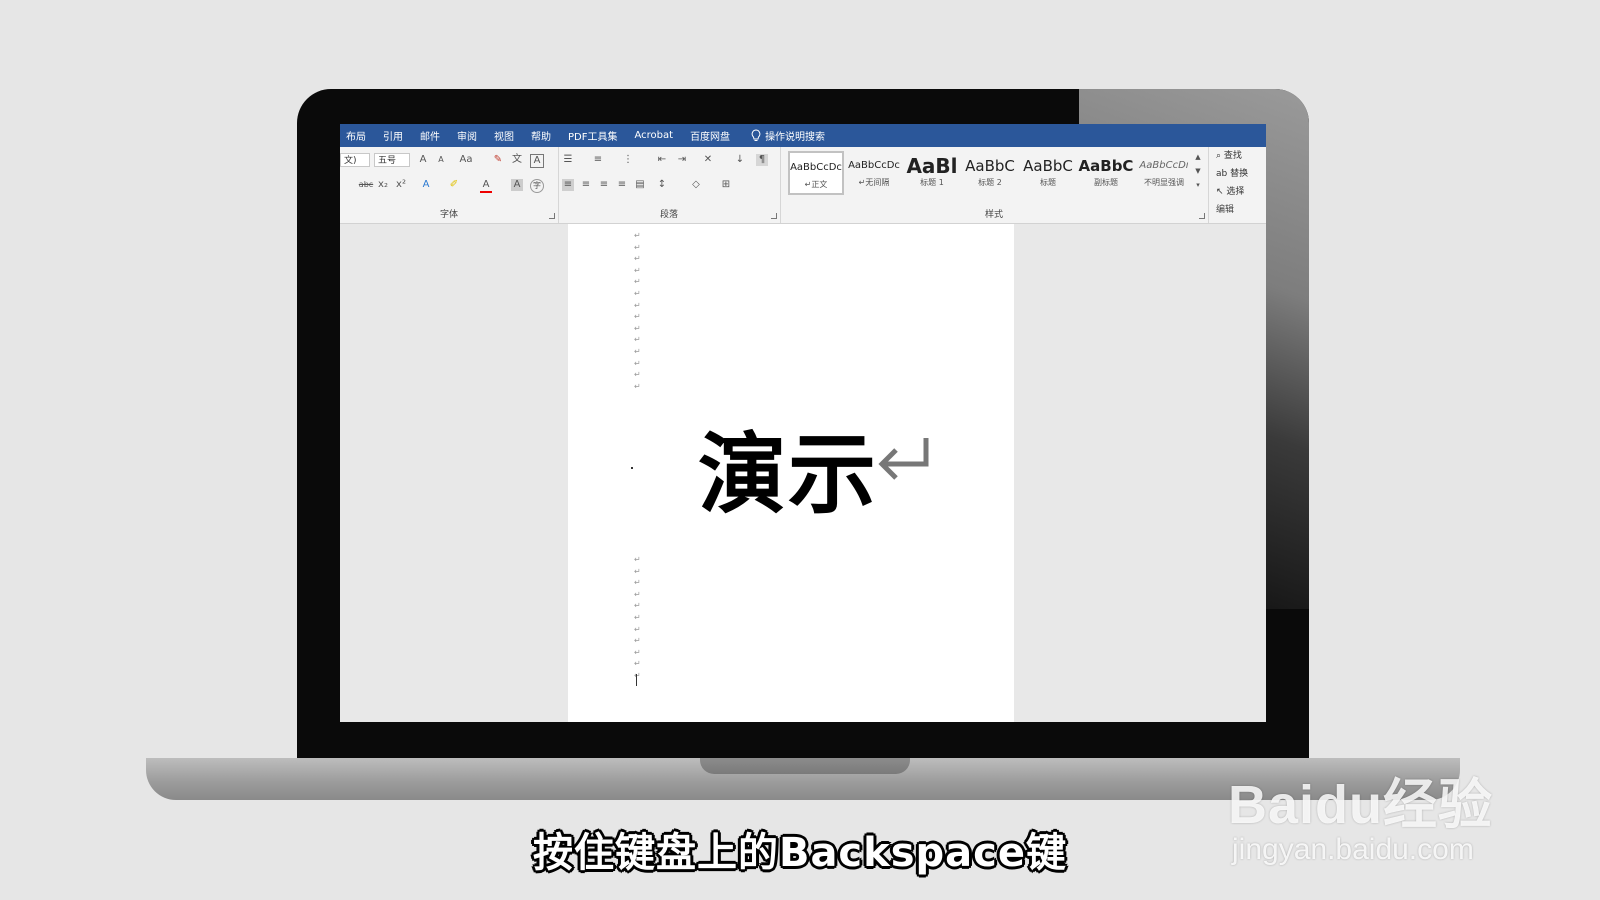  Describe the element at coordinates (1164, 165) in the screenshot. I see `style-sample: AaBbCcDı` at that location.